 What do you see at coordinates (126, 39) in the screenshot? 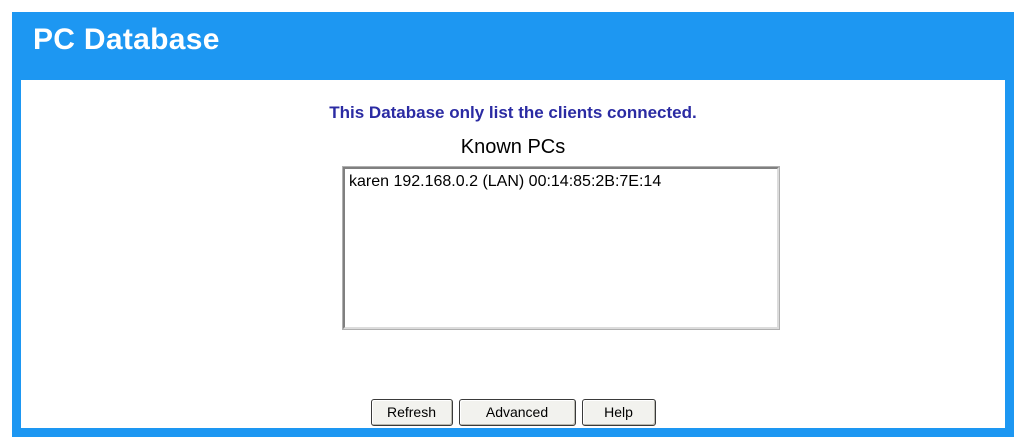
I see `page-title: PC Database` at bounding box center [126, 39].